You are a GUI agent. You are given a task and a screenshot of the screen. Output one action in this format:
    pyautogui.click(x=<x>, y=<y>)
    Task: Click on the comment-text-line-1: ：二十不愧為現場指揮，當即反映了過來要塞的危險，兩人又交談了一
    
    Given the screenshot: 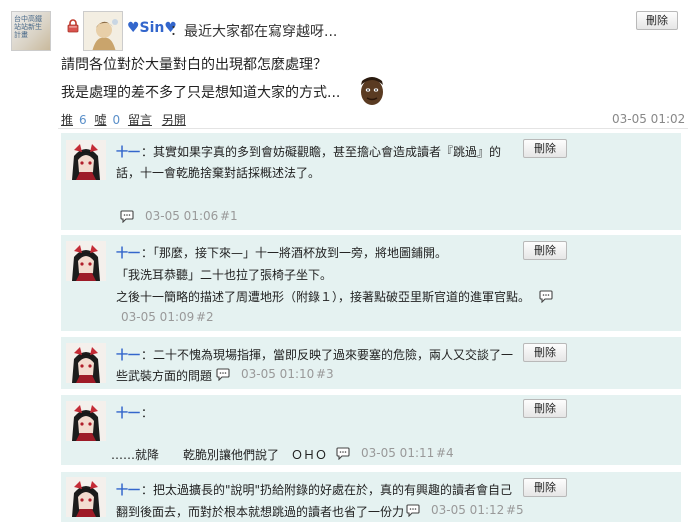 What is the action you would take?
    pyautogui.click(x=327, y=355)
    